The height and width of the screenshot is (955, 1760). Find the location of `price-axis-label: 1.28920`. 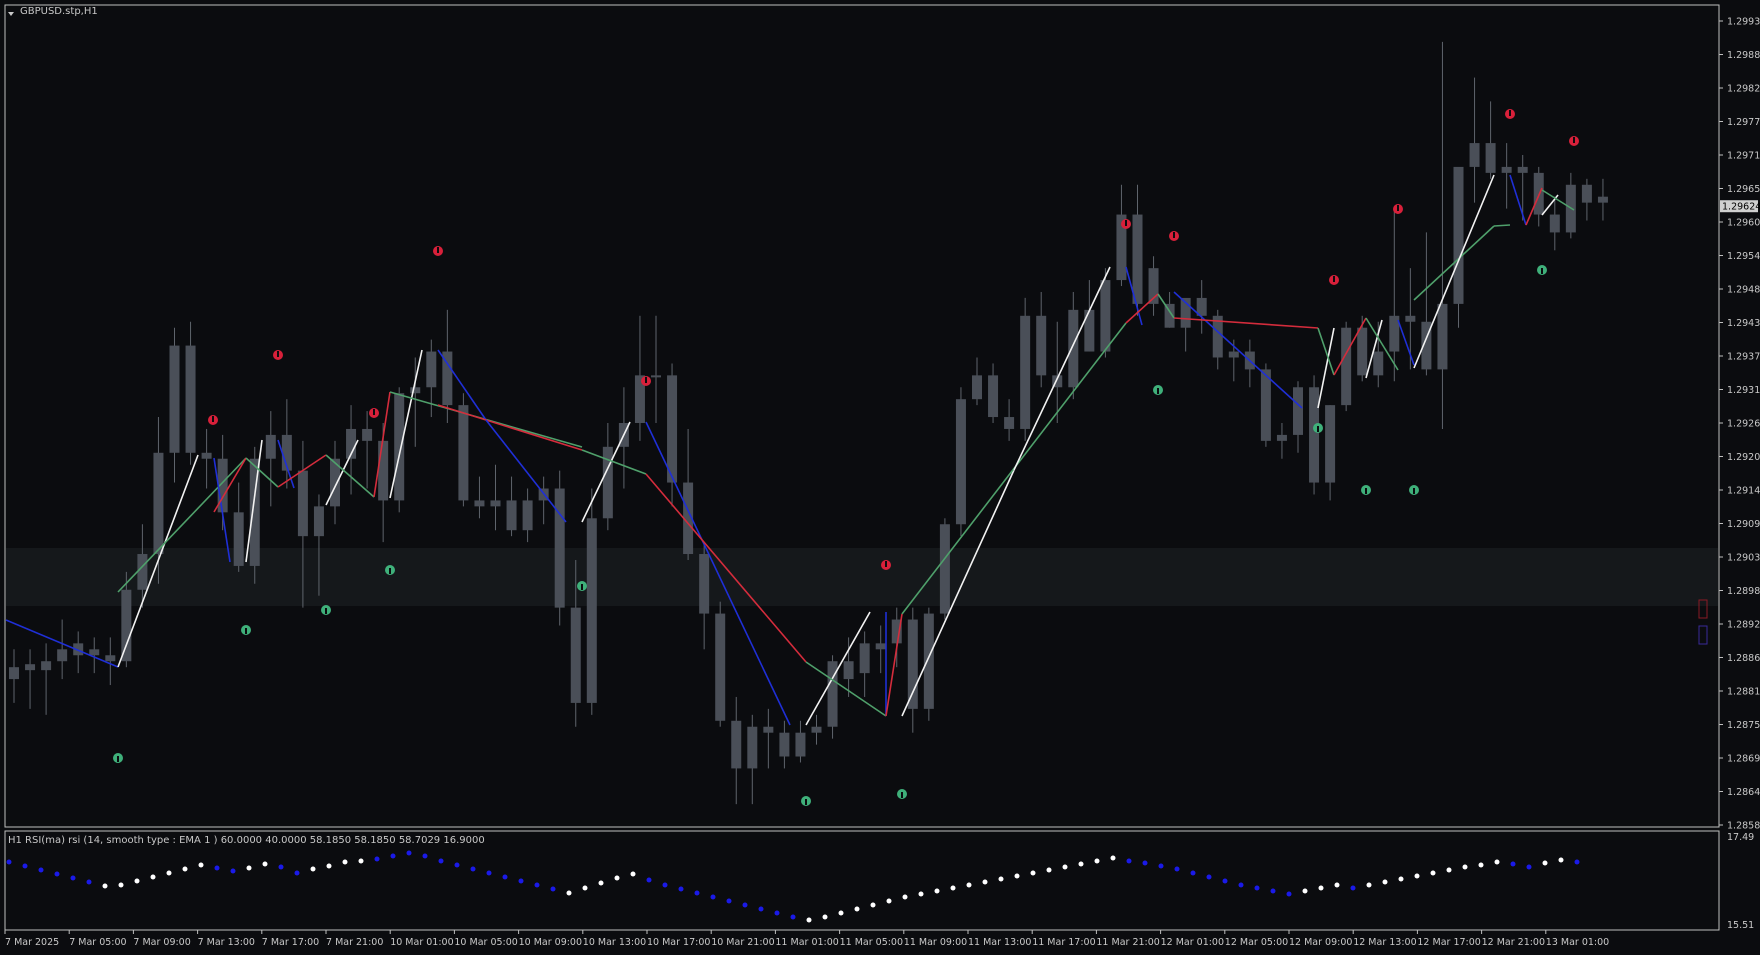

price-axis-label: 1.28920 is located at coordinates (1743, 625).